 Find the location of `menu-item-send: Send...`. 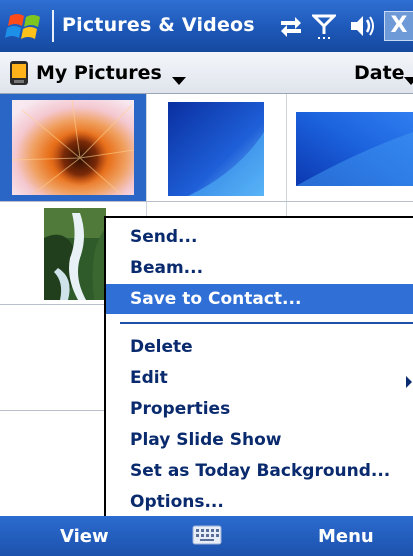

menu-item-send: Send... is located at coordinates (259, 237).